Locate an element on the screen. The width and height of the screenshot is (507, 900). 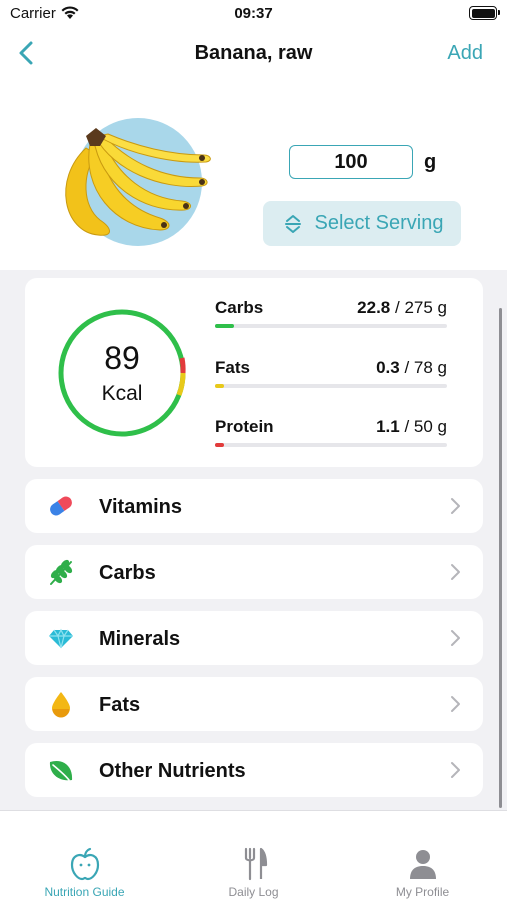
macro-name: Carbs is located at coordinates (239, 307).